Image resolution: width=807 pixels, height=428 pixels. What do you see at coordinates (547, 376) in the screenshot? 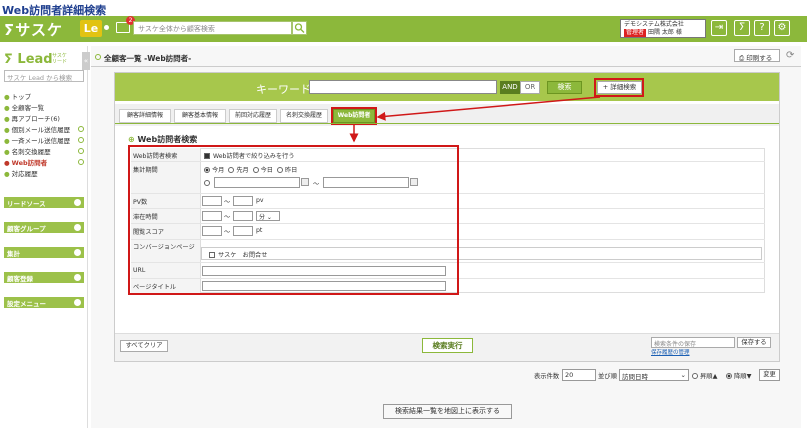
I see `count-label: 表示件数` at bounding box center [547, 376].